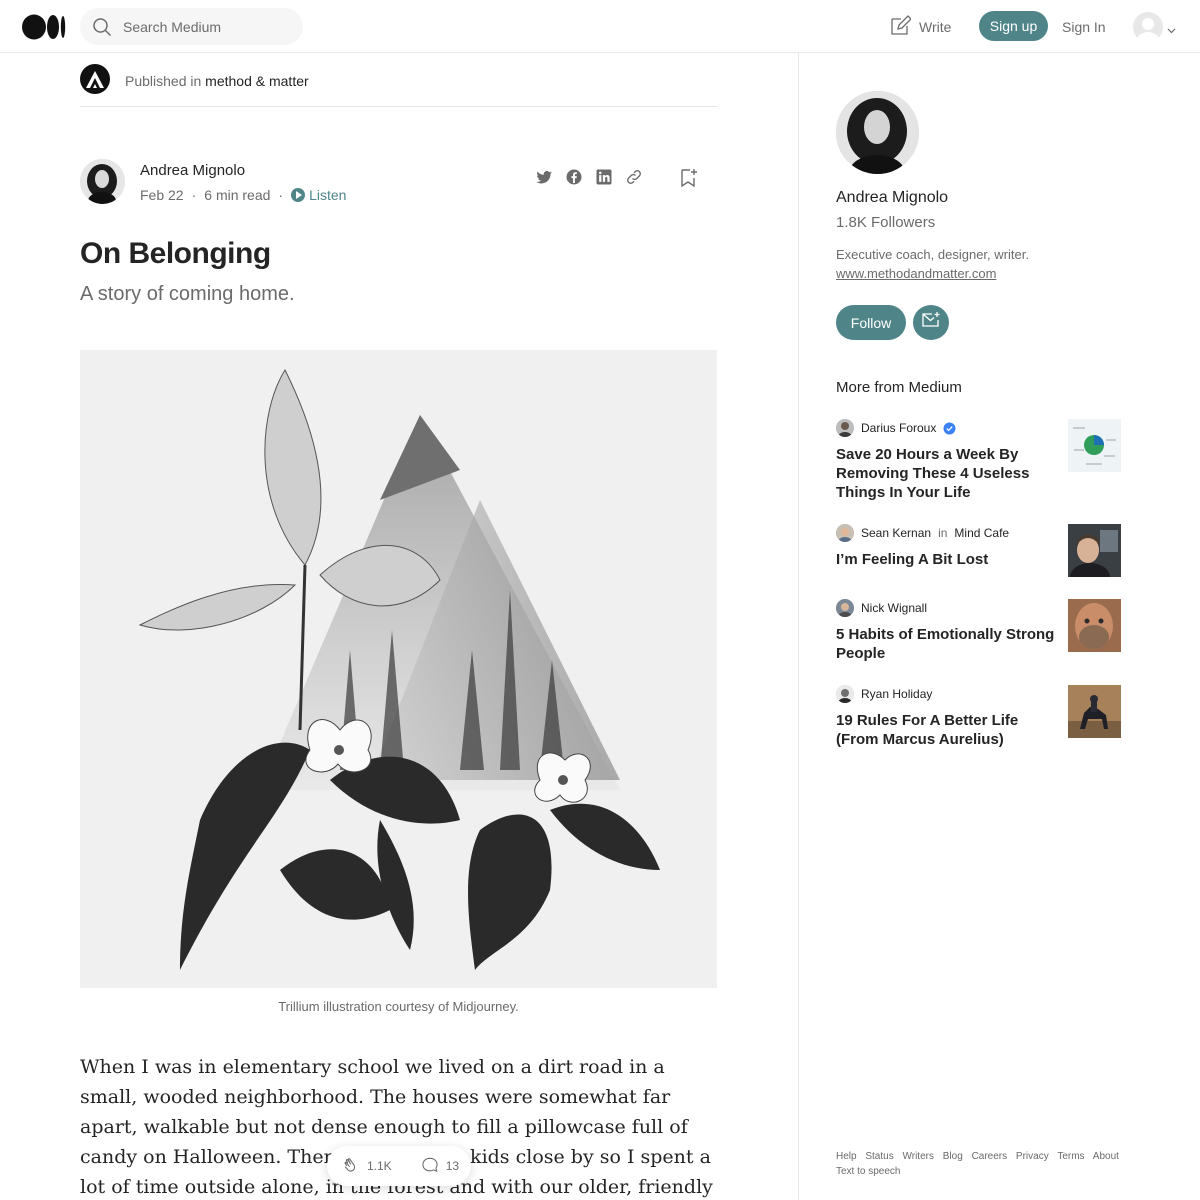 The image size is (1200, 1200). I want to click on write-icon, so click(900, 27).